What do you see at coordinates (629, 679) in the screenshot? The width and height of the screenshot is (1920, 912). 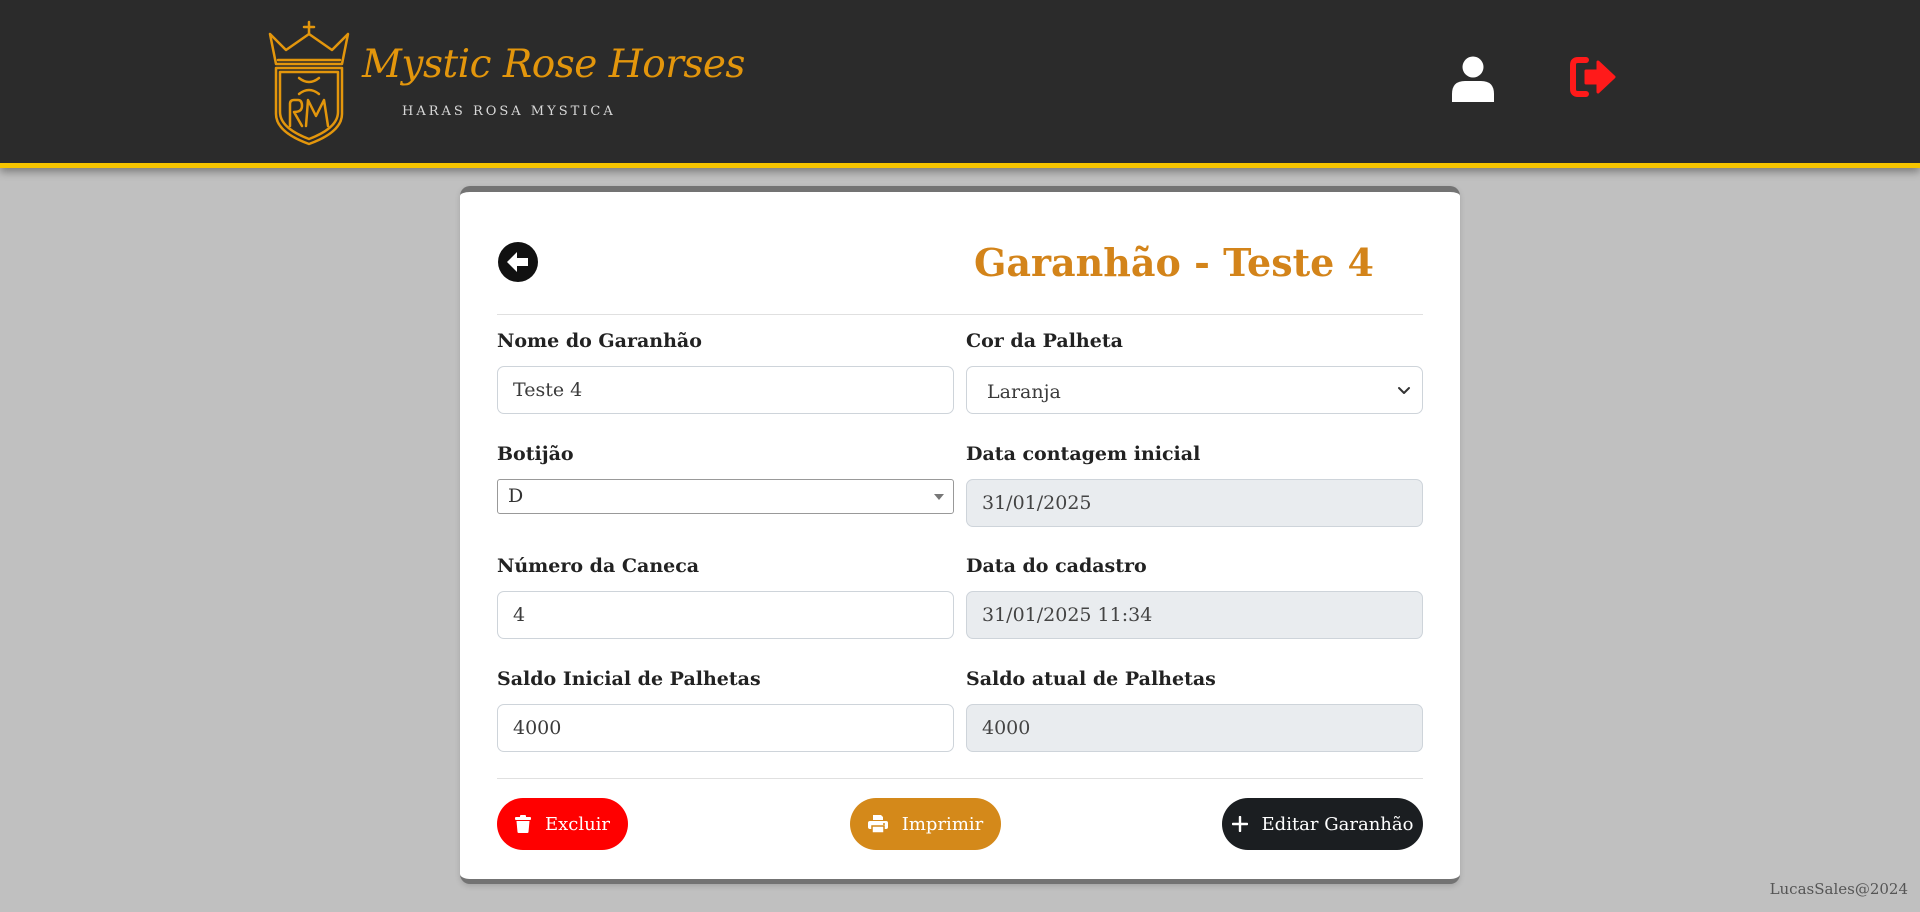 I see `saldo-inicial-label: Saldo Inicial de Palhetas` at bounding box center [629, 679].